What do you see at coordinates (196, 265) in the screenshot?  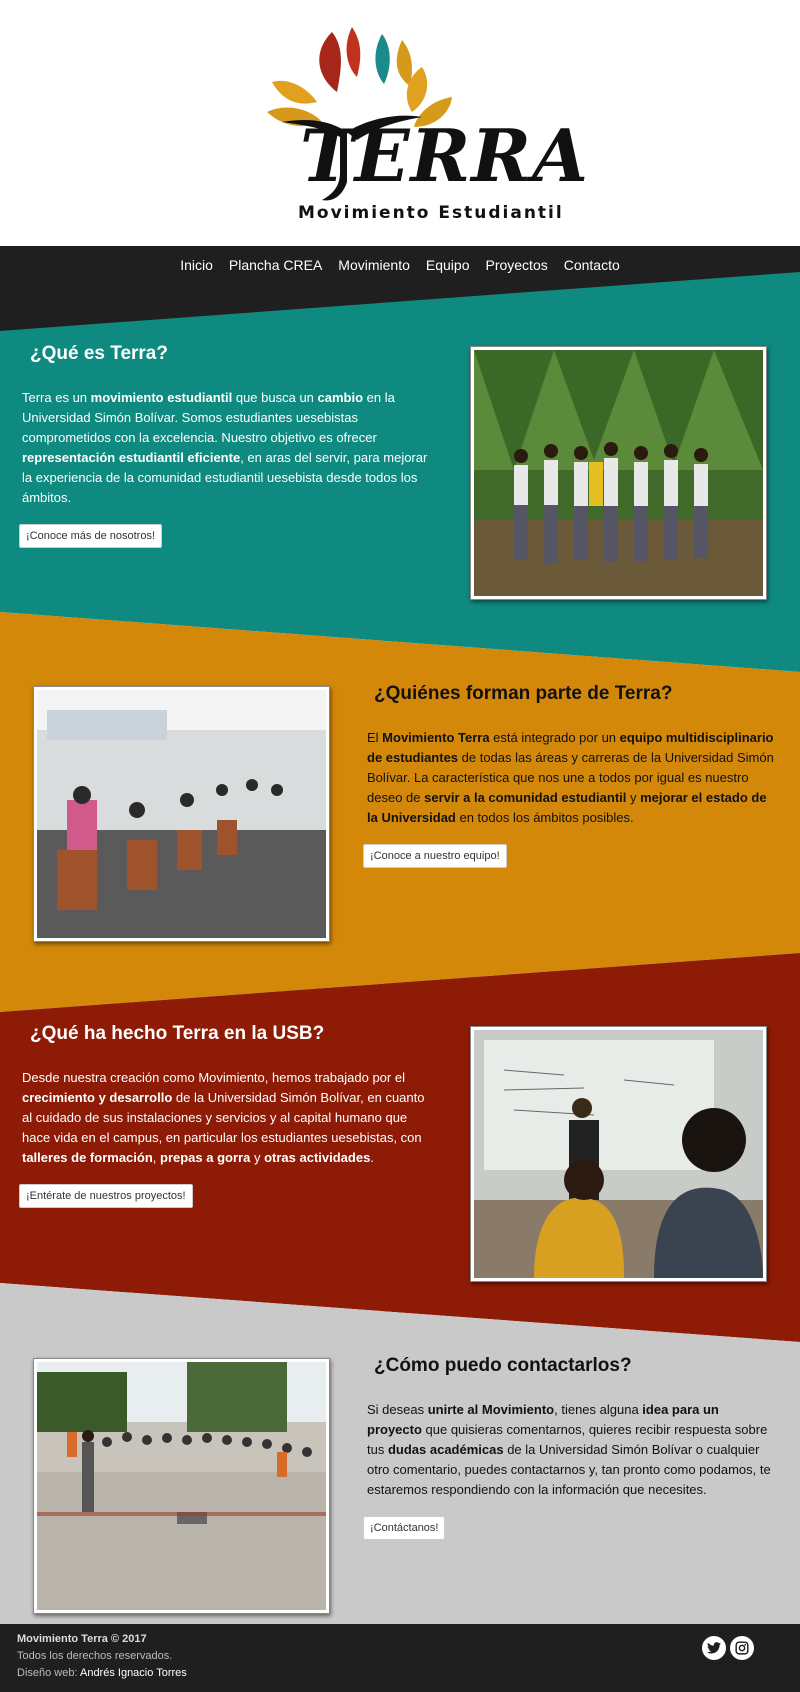 I see `nav-item-inicio: Inicio` at bounding box center [196, 265].